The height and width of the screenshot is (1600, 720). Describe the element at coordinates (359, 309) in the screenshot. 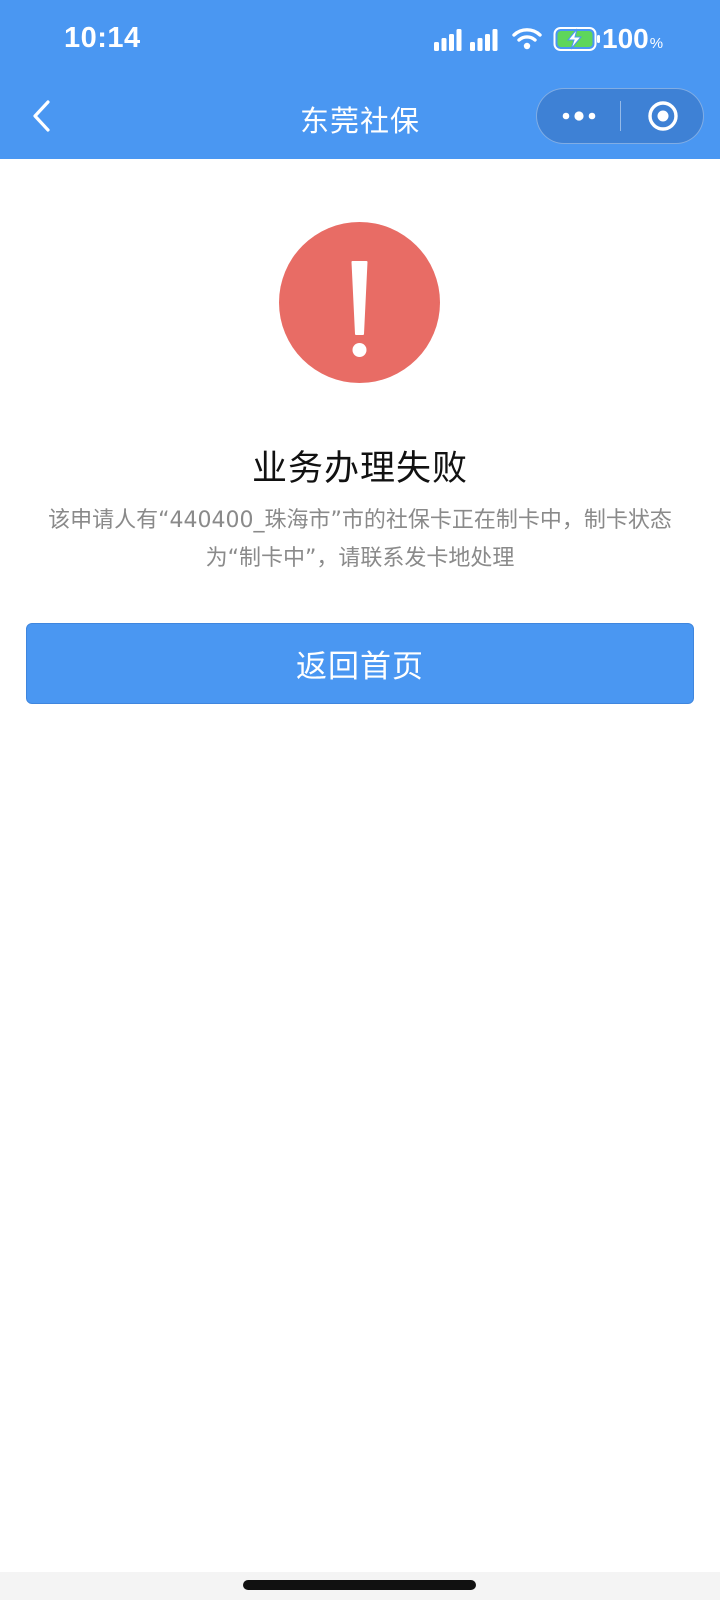

I see `exclamation-icon` at that location.